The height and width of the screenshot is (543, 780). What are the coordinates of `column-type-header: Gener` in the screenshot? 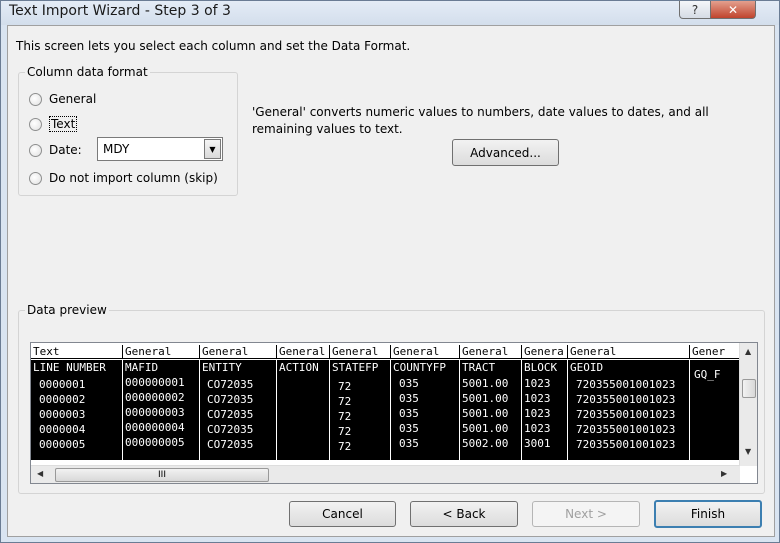 It's located at (715, 352).